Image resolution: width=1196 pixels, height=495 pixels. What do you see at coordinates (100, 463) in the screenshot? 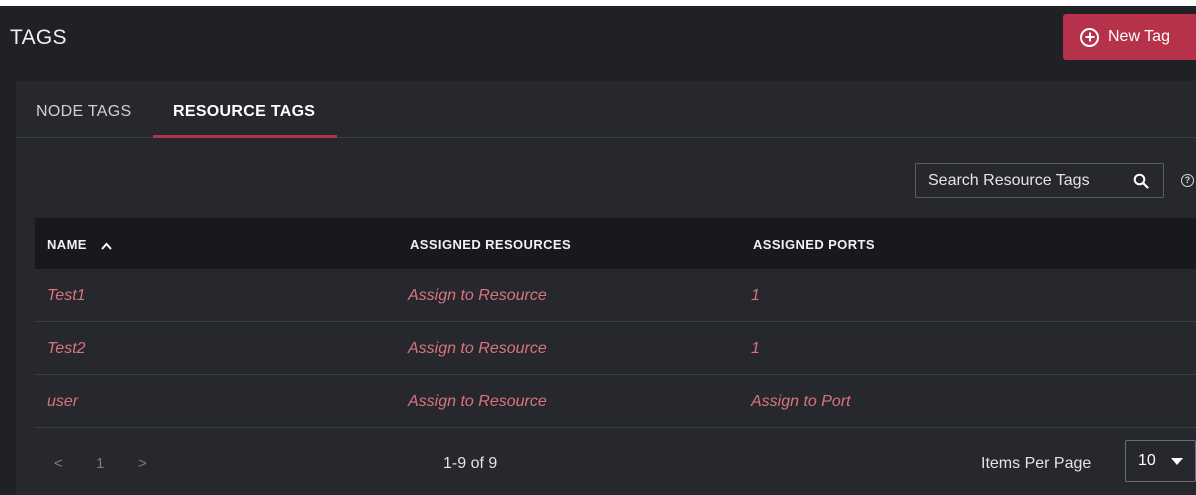
I see `page-number: 1` at bounding box center [100, 463].